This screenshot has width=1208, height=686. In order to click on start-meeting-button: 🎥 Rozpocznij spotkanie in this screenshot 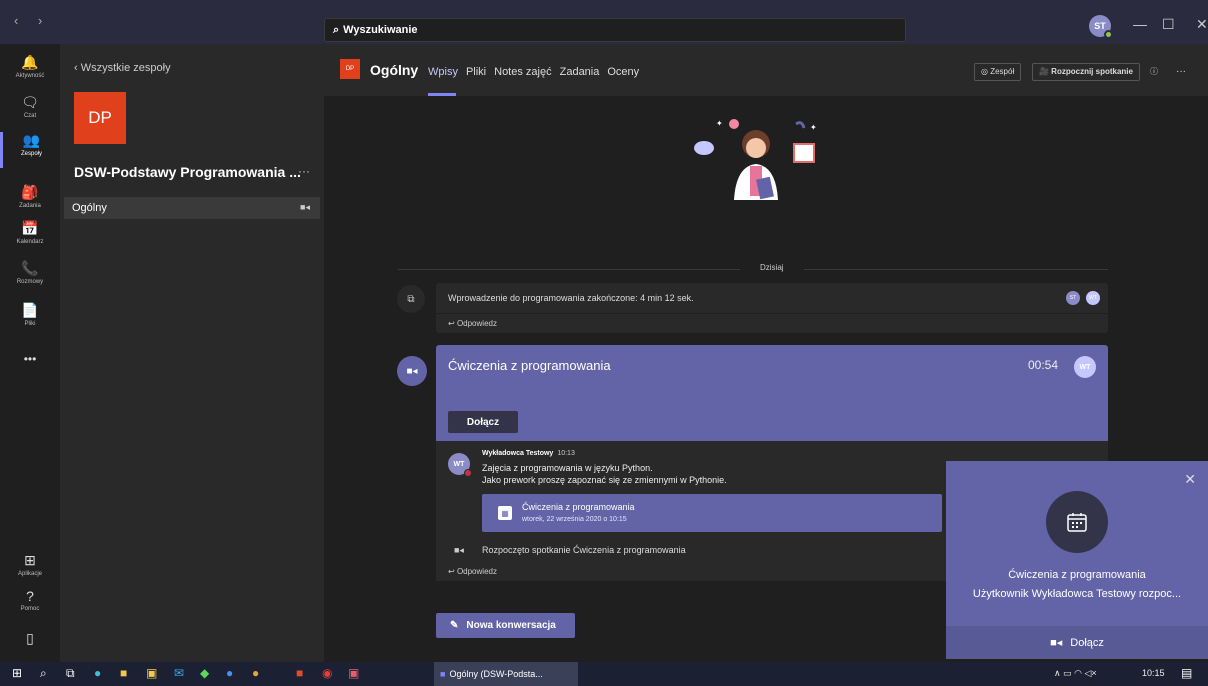, I will do `click(1086, 72)`.